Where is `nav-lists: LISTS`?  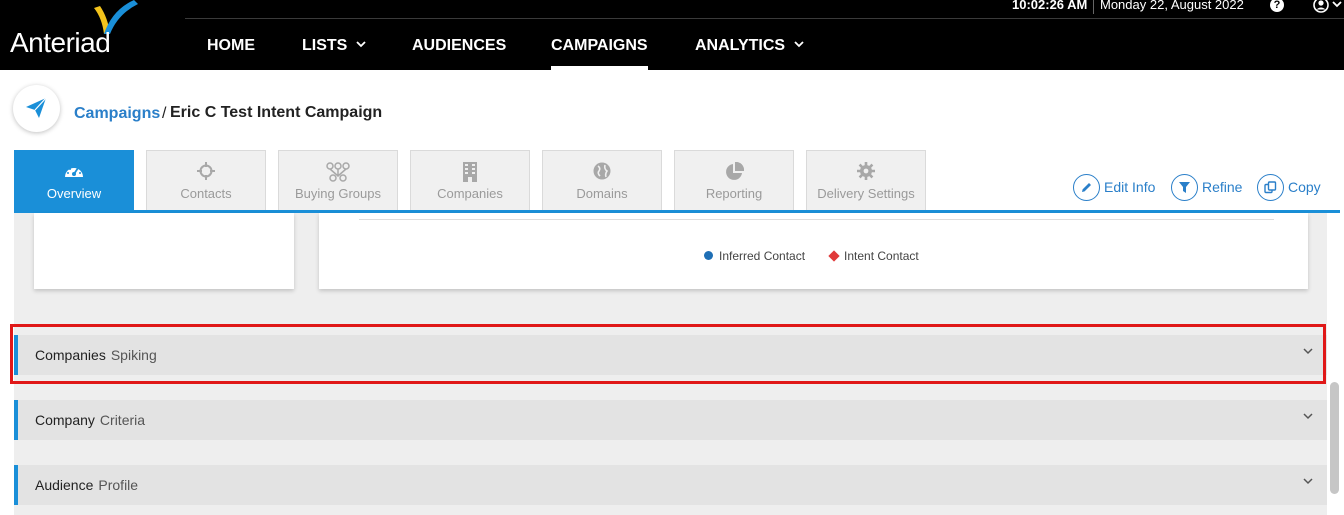 nav-lists: LISTS is located at coordinates (334, 46).